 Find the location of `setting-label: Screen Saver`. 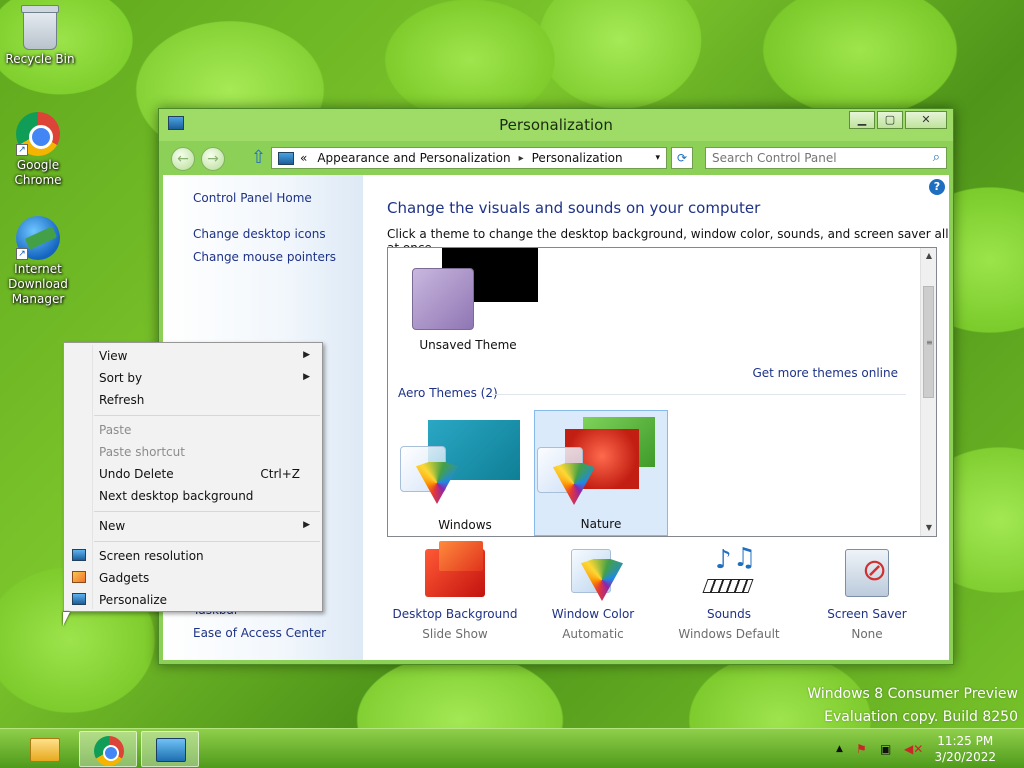

setting-label: Screen Saver is located at coordinates (867, 614).